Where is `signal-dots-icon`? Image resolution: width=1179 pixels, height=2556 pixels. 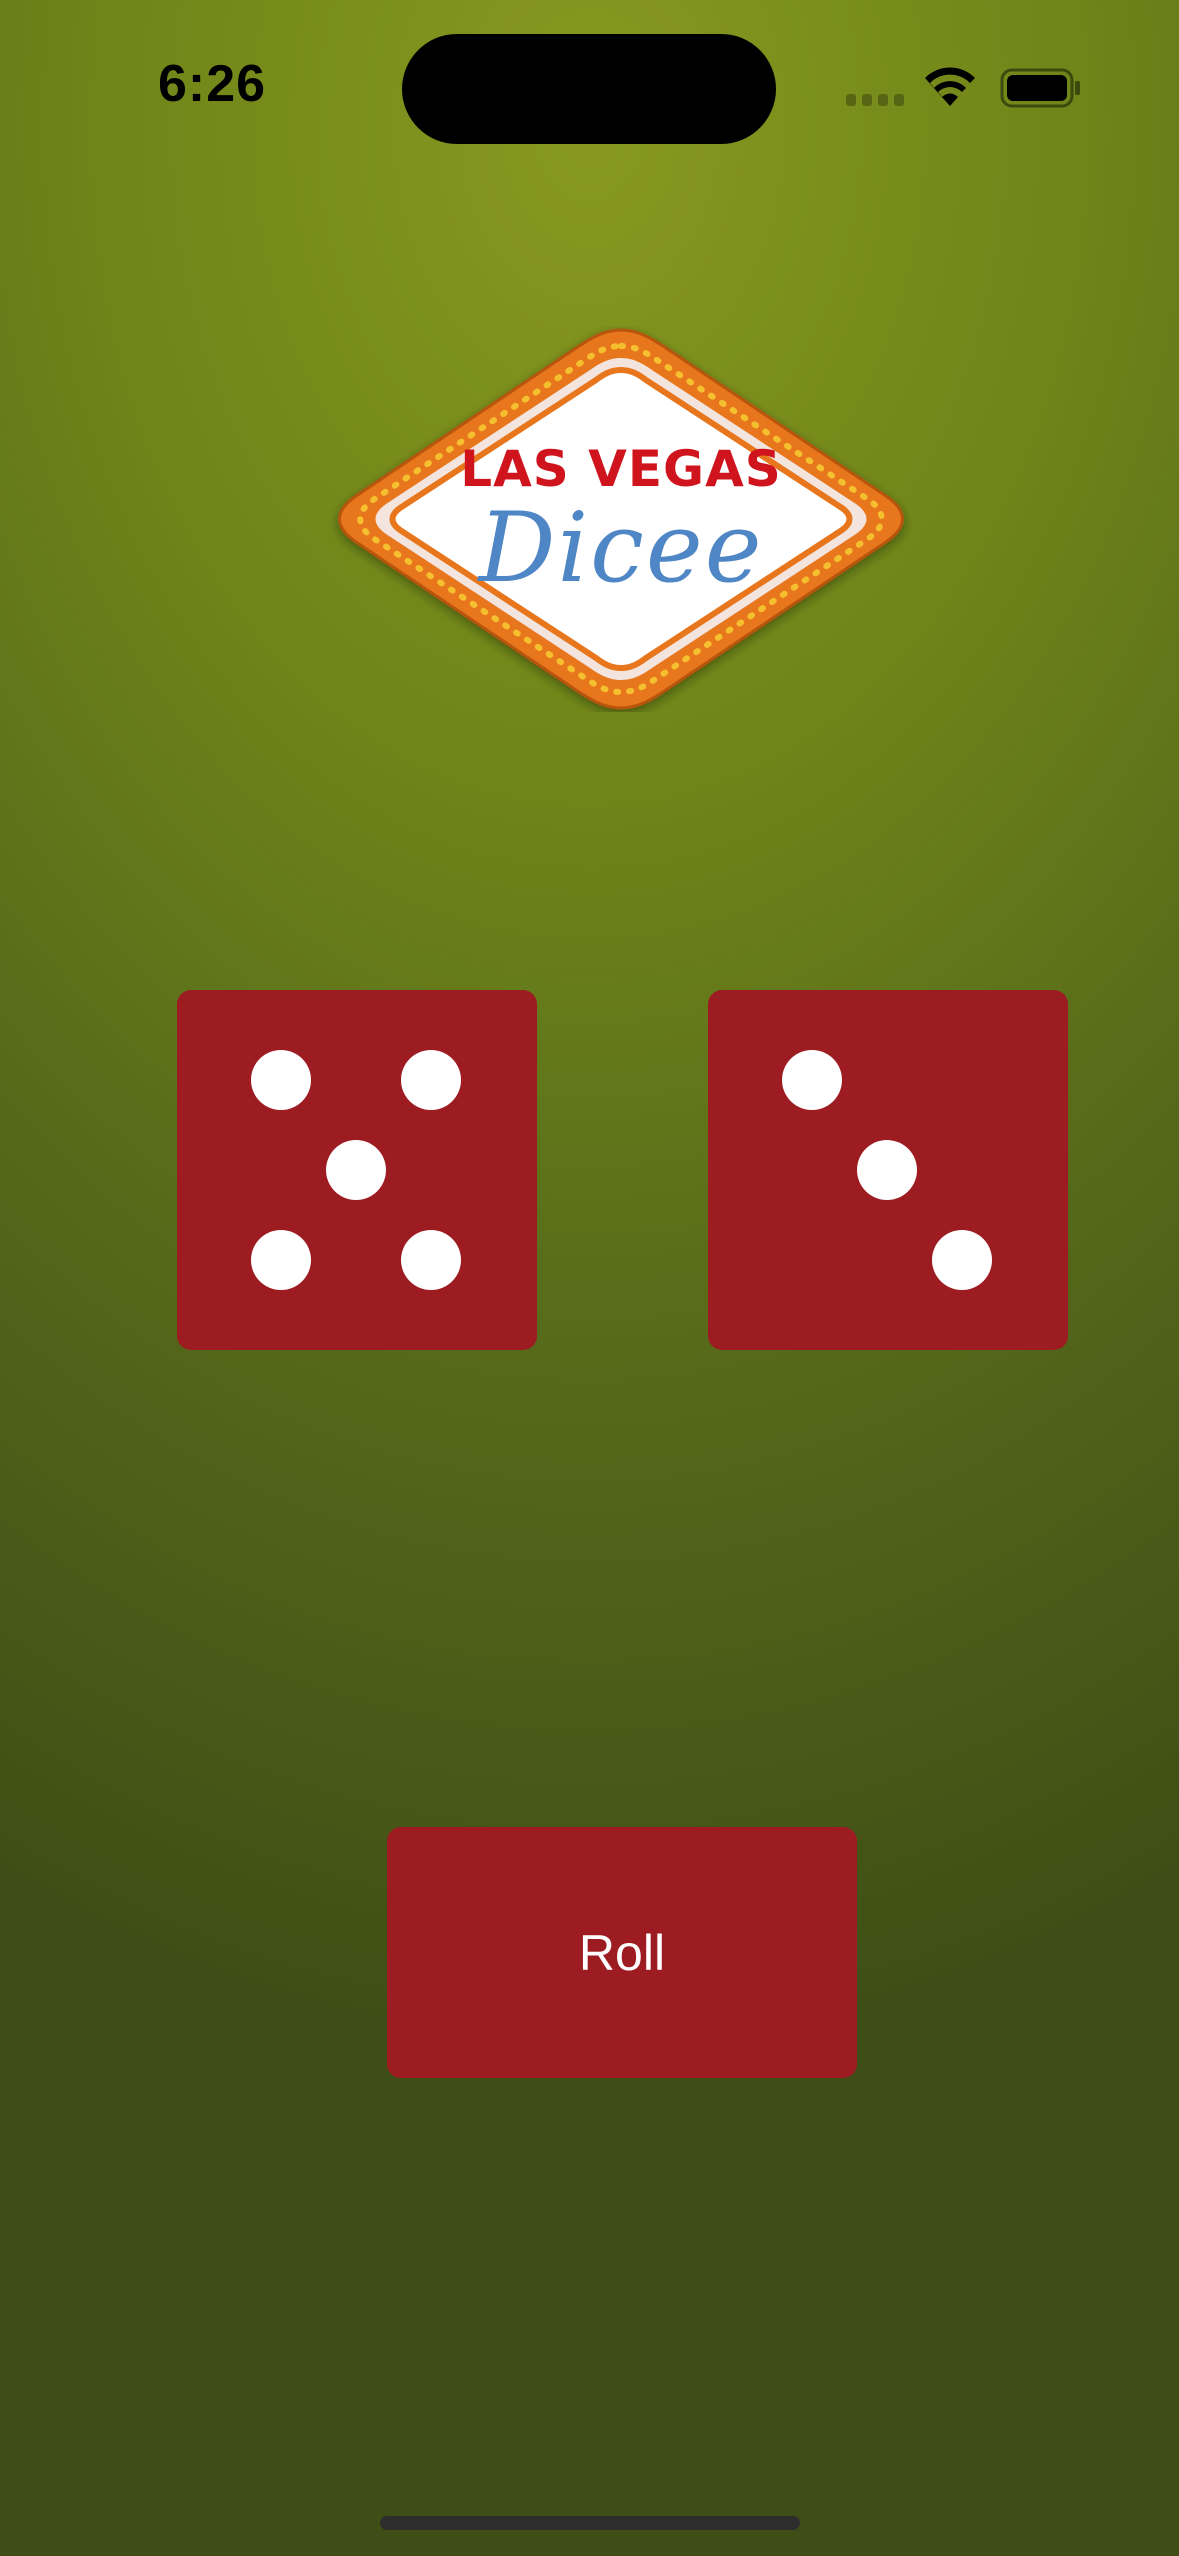
signal-dots-icon is located at coordinates (876, 100).